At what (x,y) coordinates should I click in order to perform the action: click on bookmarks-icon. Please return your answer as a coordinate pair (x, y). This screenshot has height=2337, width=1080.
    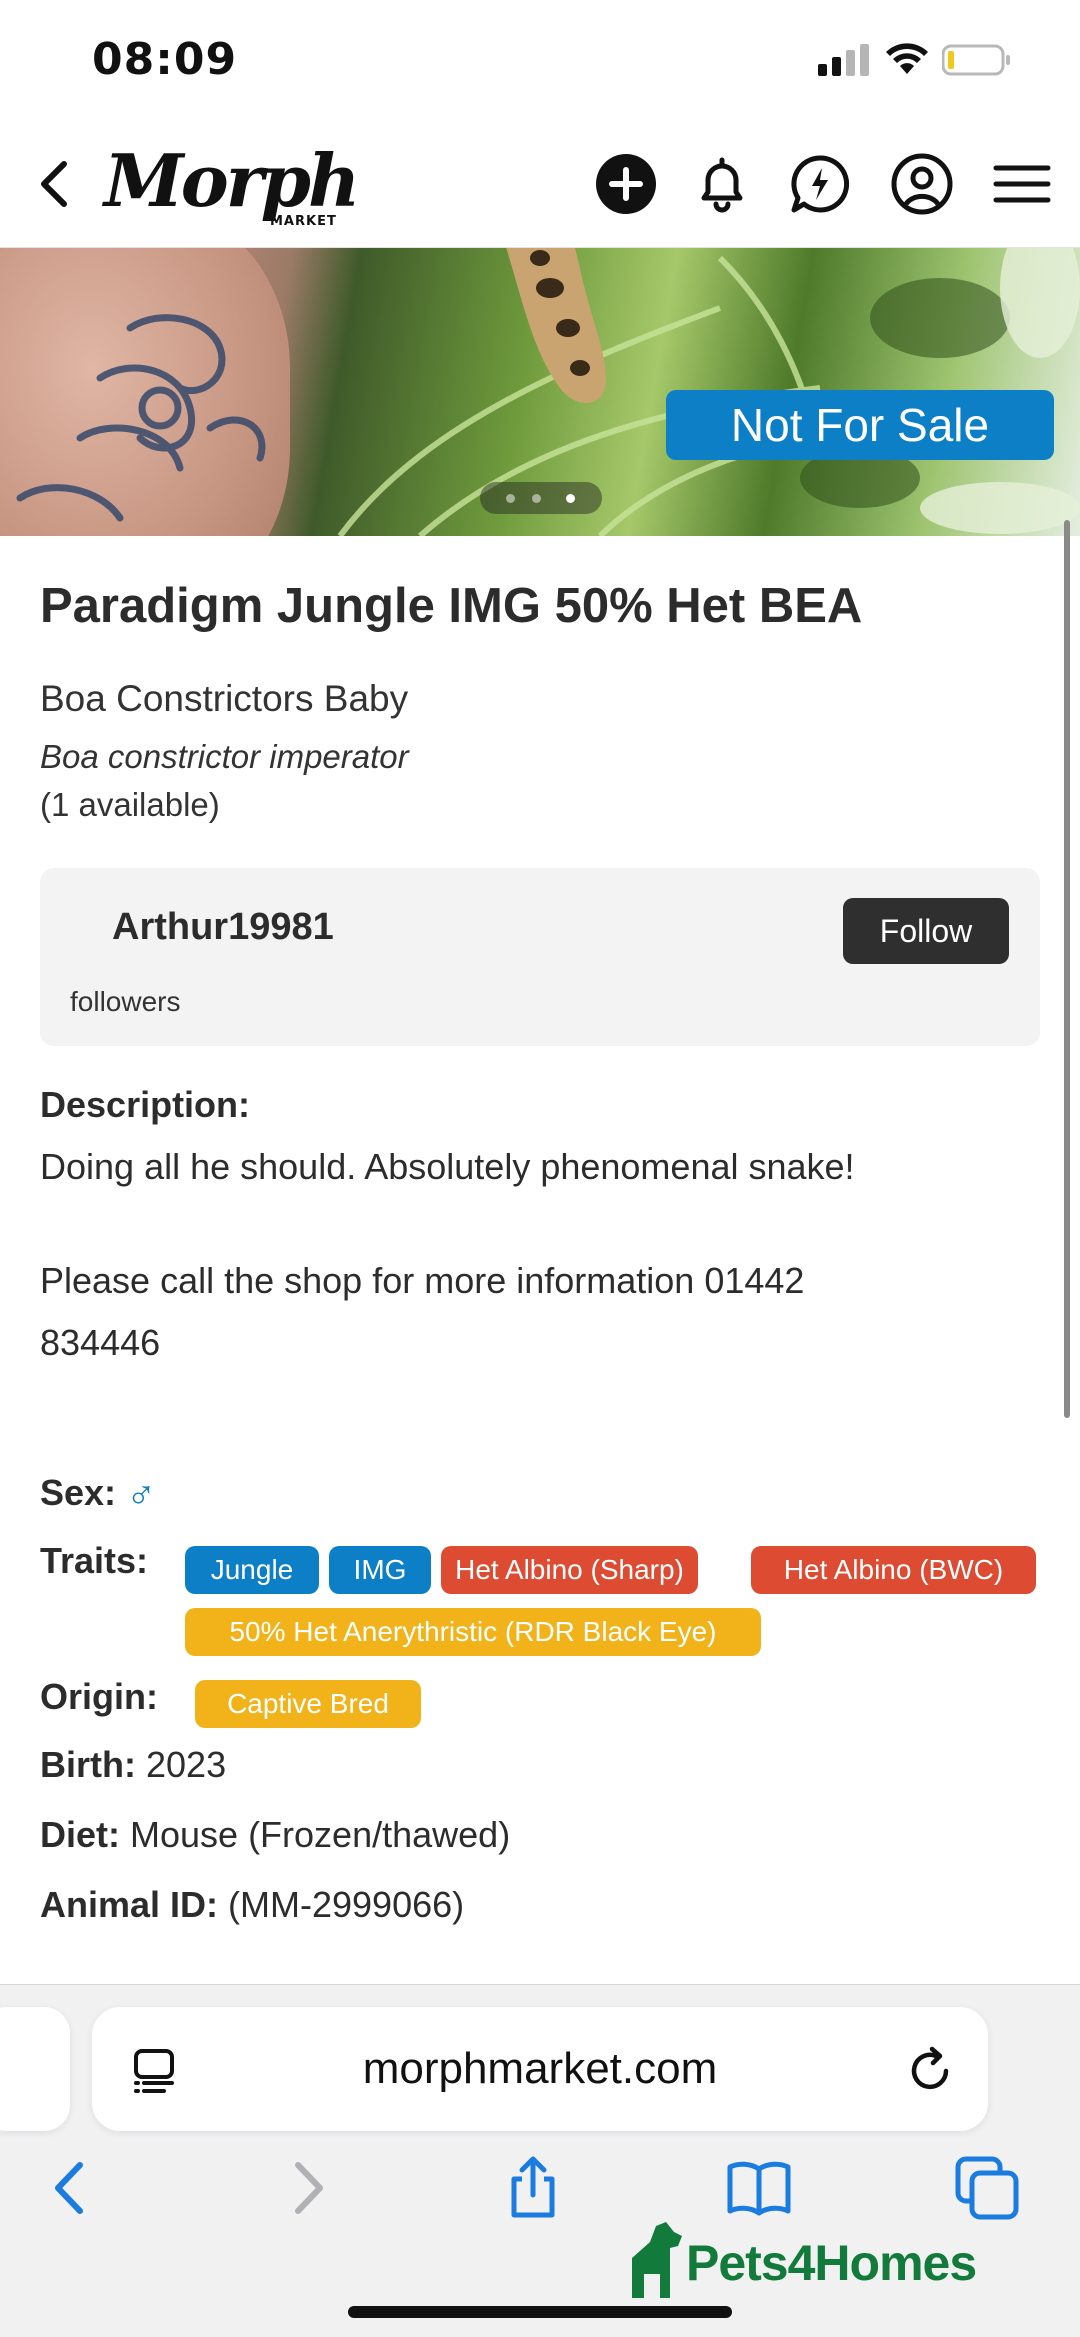
    Looking at the image, I should click on (759, 2188).